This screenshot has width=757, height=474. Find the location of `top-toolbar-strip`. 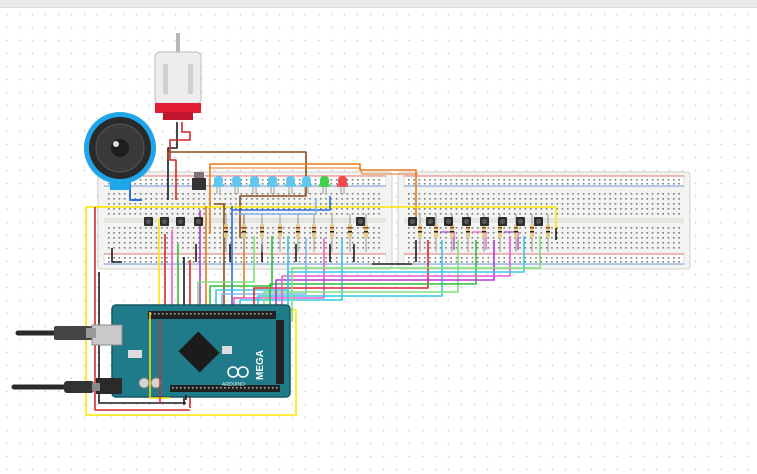

top-toolbar-strip is located at coordinates (378, 4).